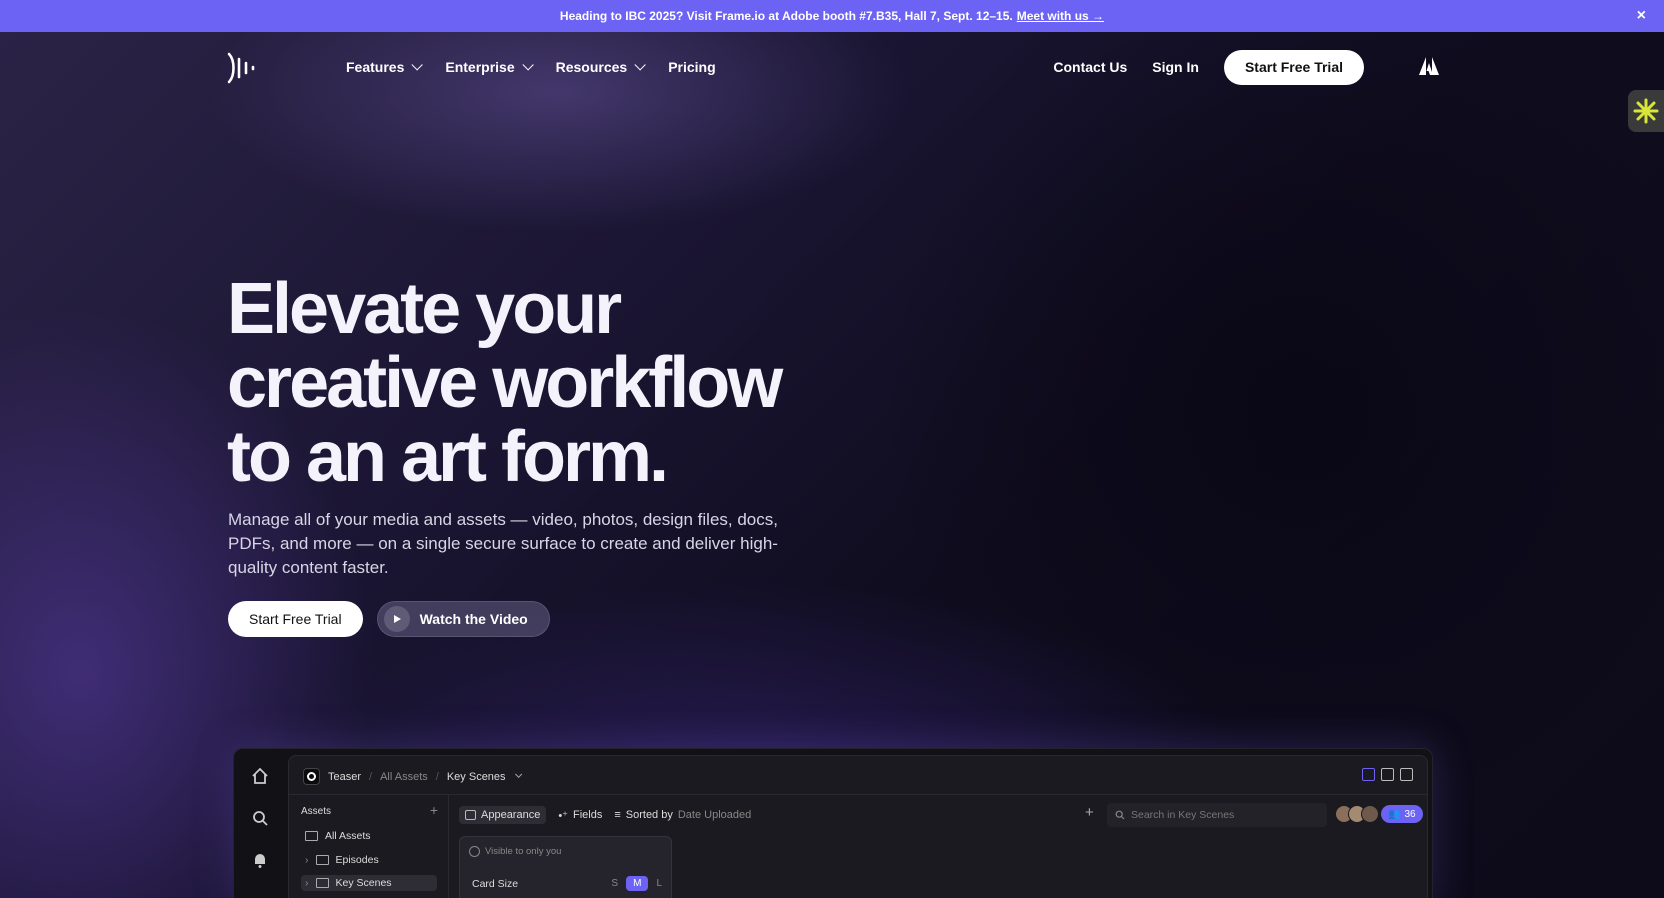  What do you see at coordinates (474, 851) in the screenshot?
I see `info-icon` at bounding box center [474, 851].